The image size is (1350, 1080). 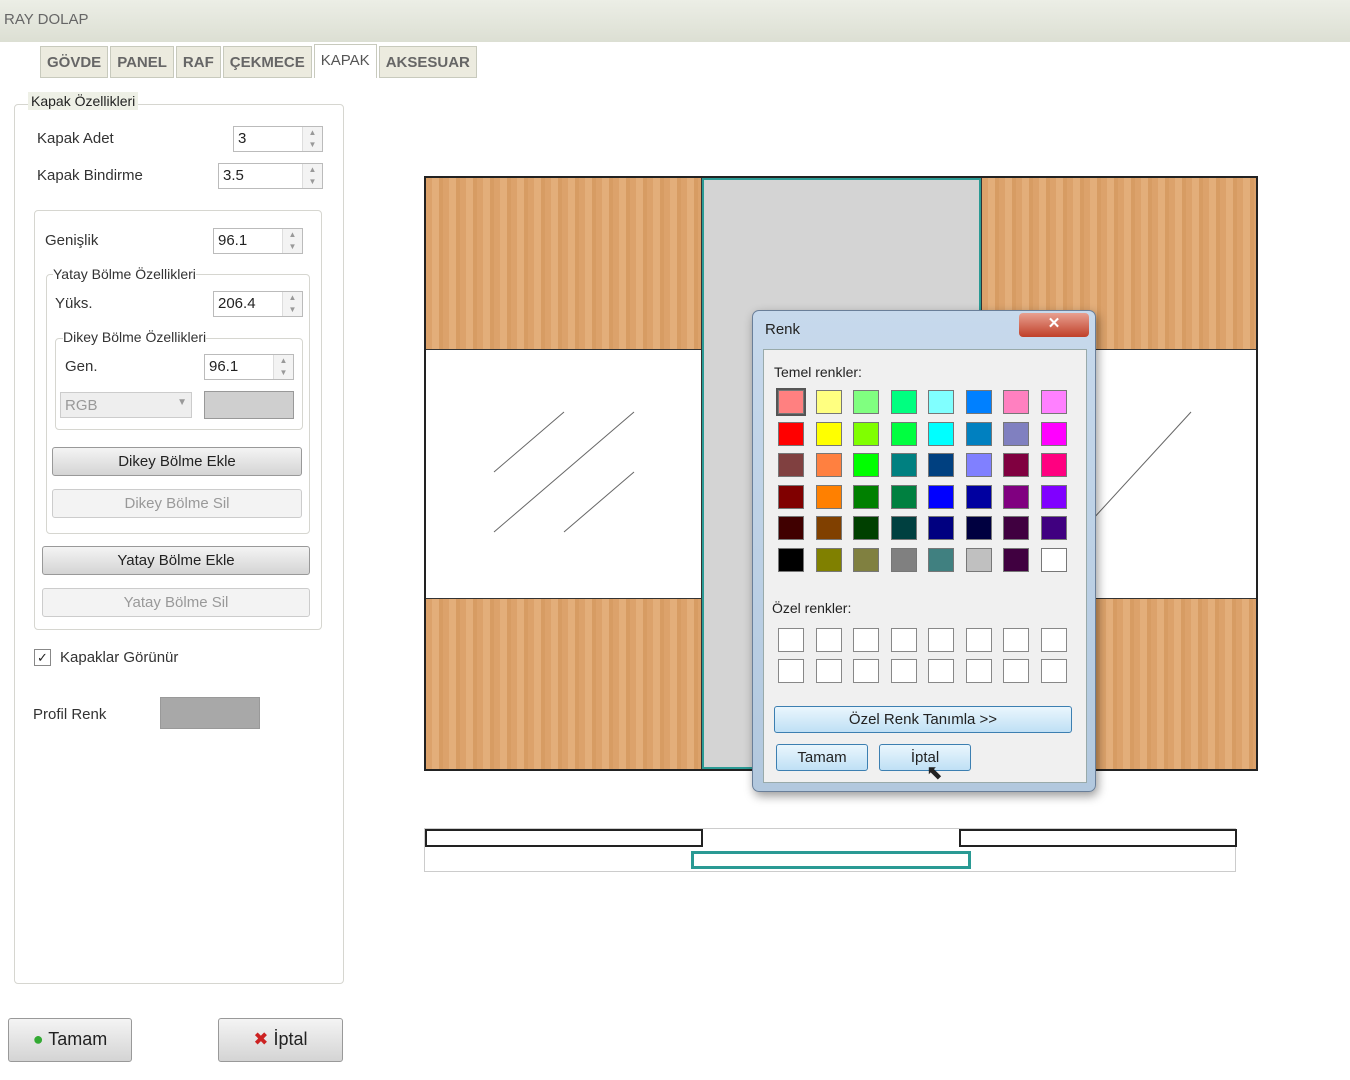 What do you see at coordinates (822, 757) in the screenshot?
I see `dialog-ok-button: Tamam` at bounding box center [822, 757].